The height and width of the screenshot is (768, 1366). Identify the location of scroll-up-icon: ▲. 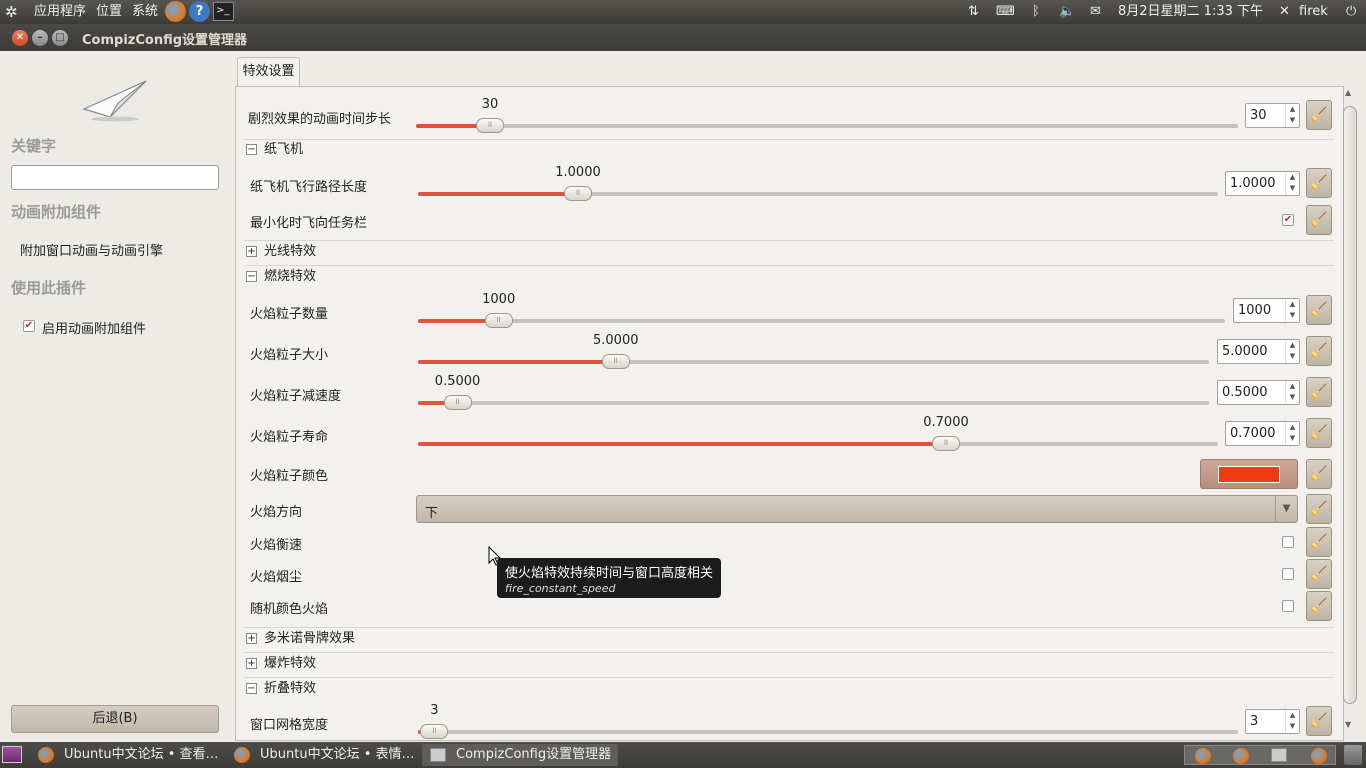
(1348, 92).